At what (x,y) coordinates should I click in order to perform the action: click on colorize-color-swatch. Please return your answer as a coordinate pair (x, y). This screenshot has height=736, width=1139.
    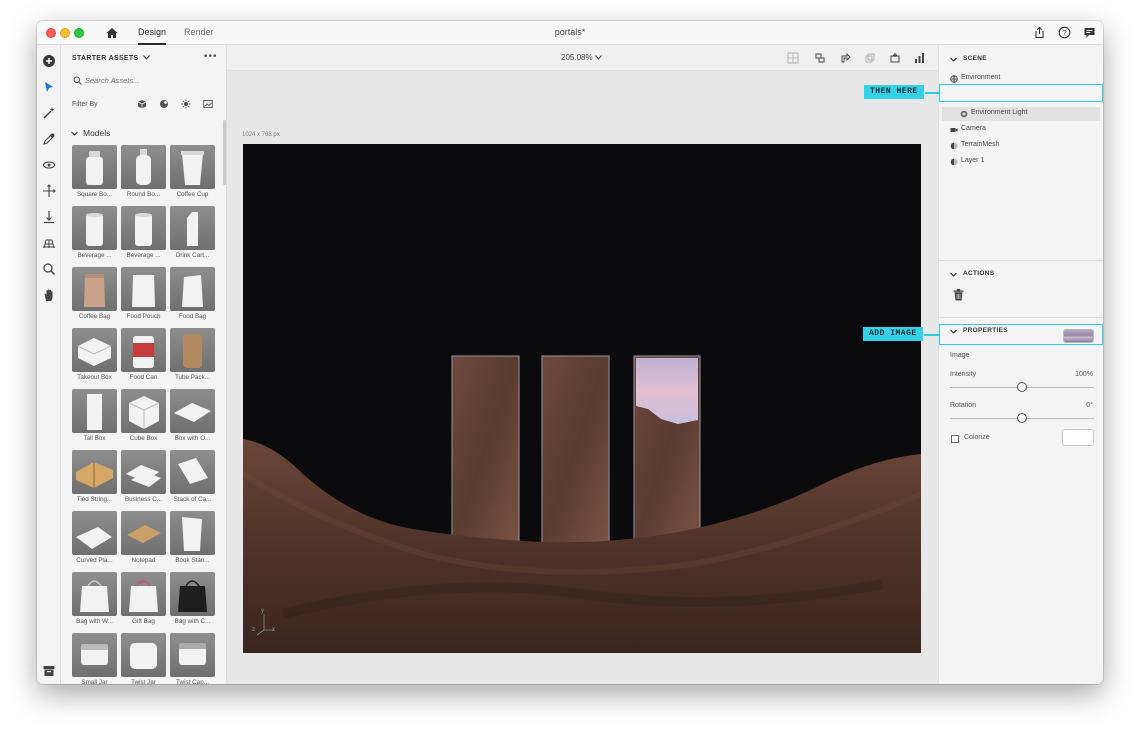
    Looking at the image, I should click on (1078, 437).